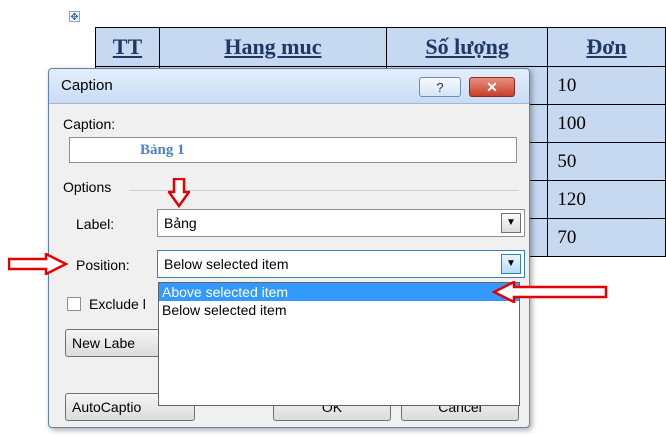 This screenshot has height=435, width=666. What do you see at coordinates (339, 310) in the screenshot?
I see `position-option-below: Below selected item` at bounding box center [339, 310].